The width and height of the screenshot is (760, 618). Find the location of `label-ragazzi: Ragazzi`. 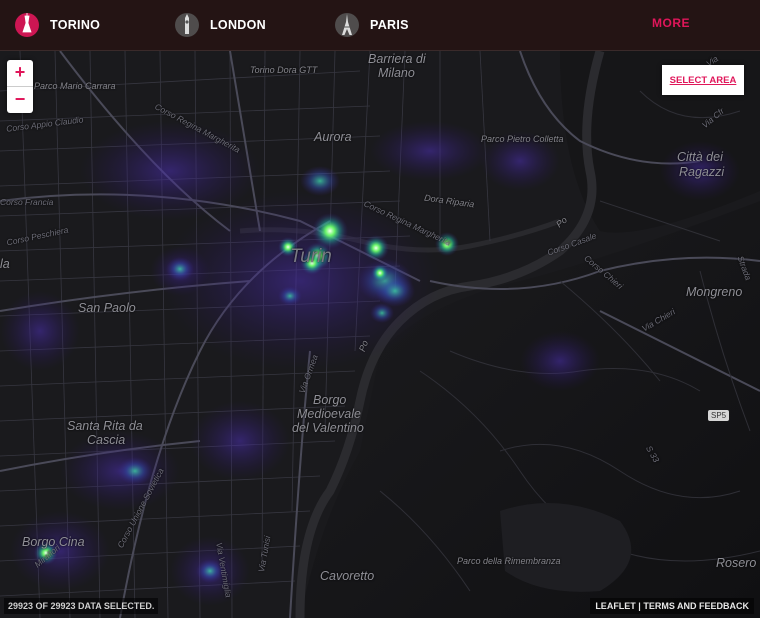

label-ragazzi: Ragazzi is located at coordinates (702, 172).